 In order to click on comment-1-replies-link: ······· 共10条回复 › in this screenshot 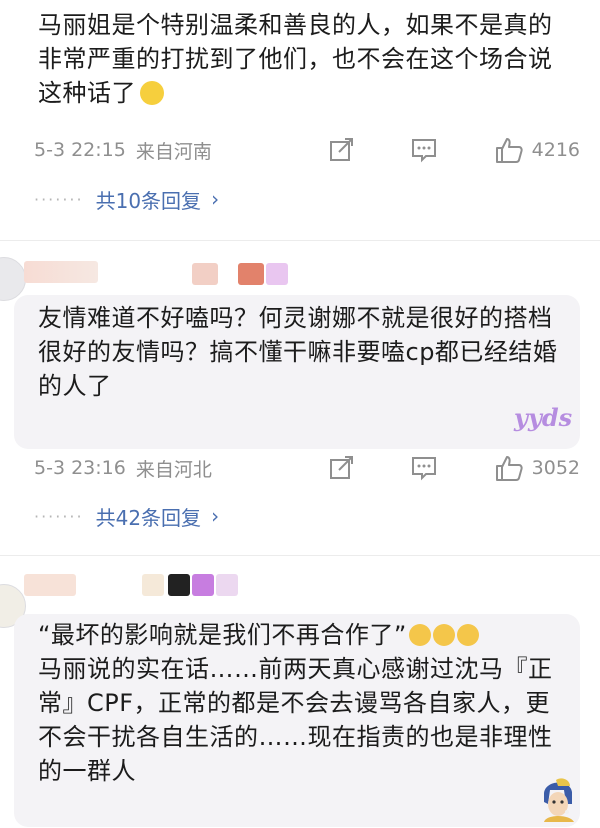, I will do `click(126, 199)`.